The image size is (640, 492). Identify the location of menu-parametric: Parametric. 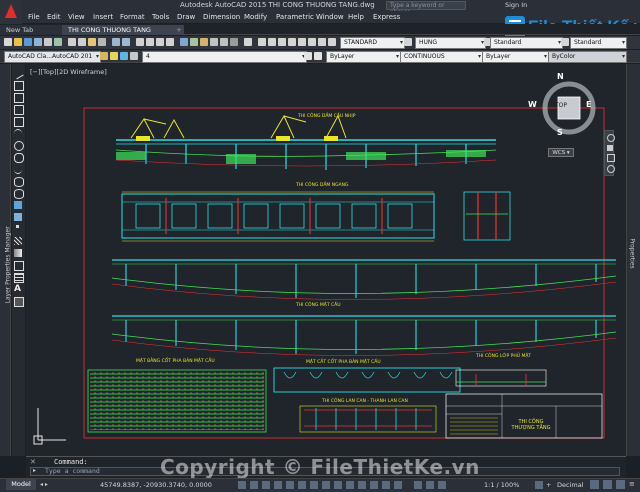
(295, 17).